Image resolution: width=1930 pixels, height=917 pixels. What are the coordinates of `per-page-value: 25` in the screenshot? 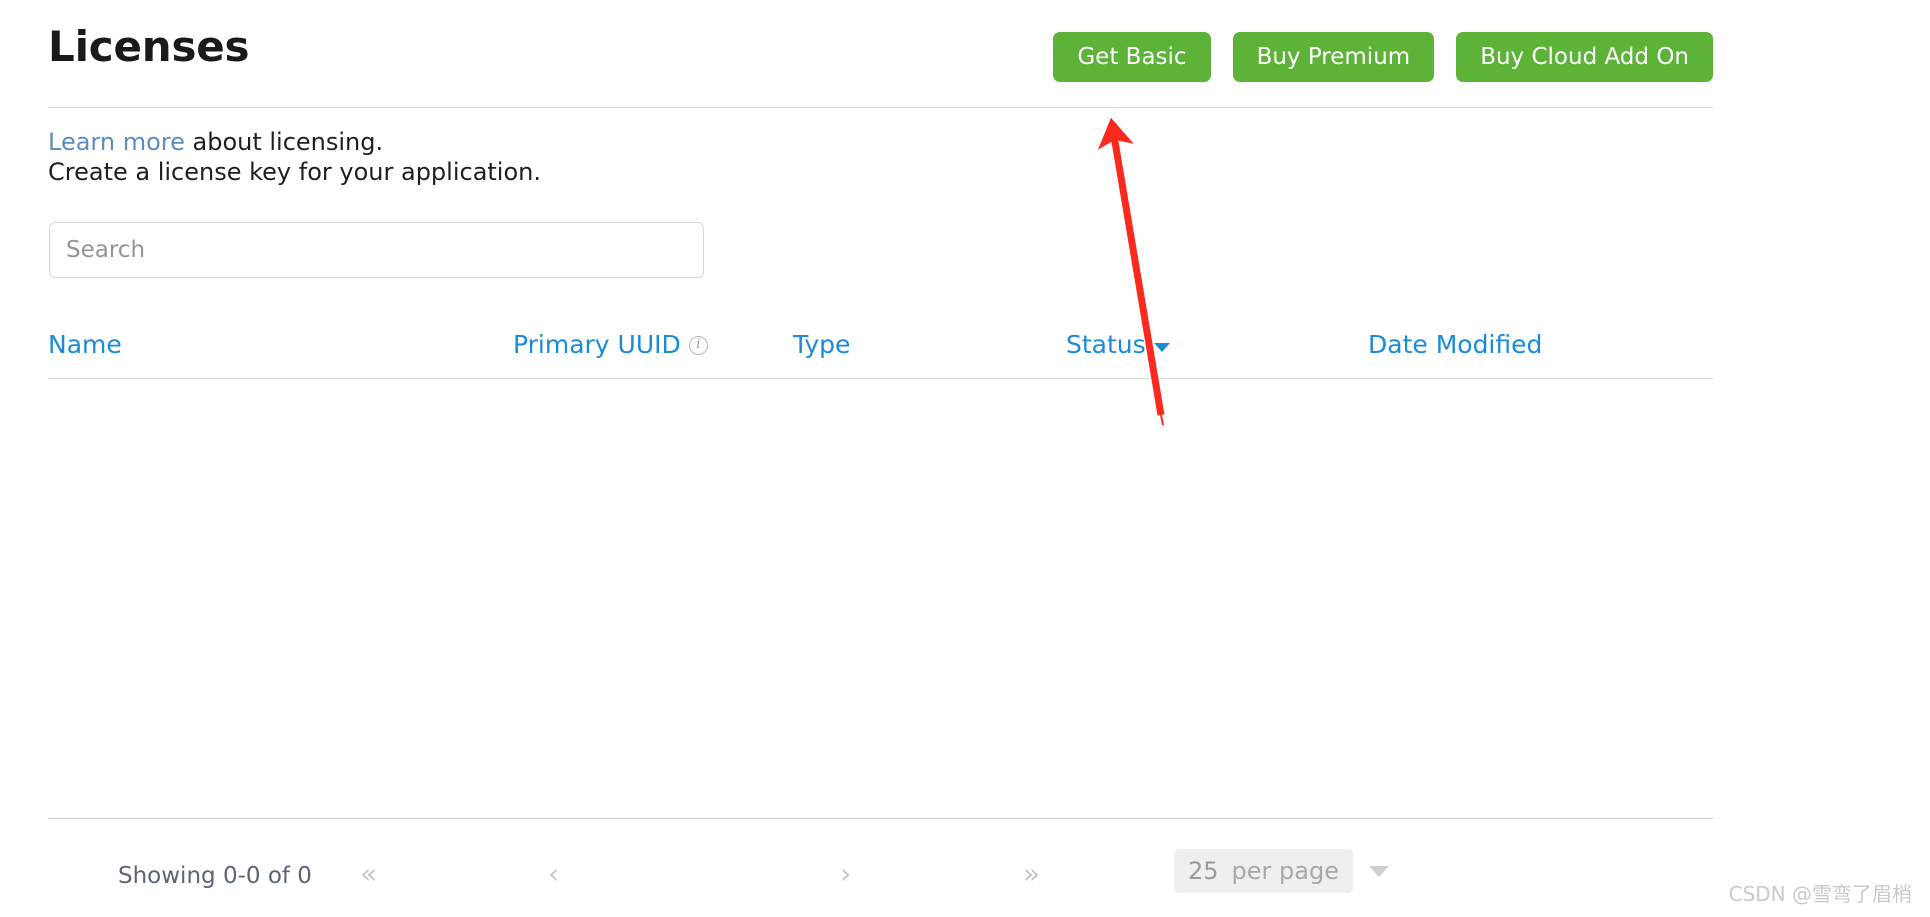 It's located at (1203, 871).